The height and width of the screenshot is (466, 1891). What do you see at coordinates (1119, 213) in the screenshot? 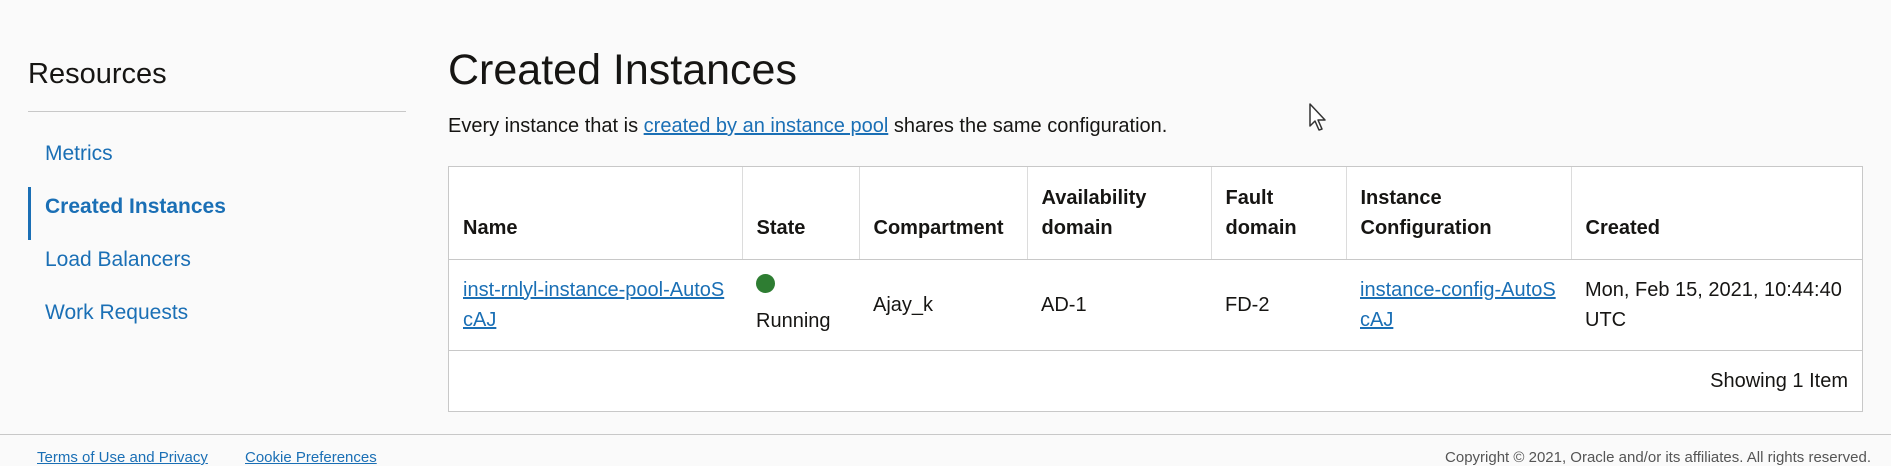
I see `column-header-availability-domain: Availability domain` at bounding box center [1119, 213].